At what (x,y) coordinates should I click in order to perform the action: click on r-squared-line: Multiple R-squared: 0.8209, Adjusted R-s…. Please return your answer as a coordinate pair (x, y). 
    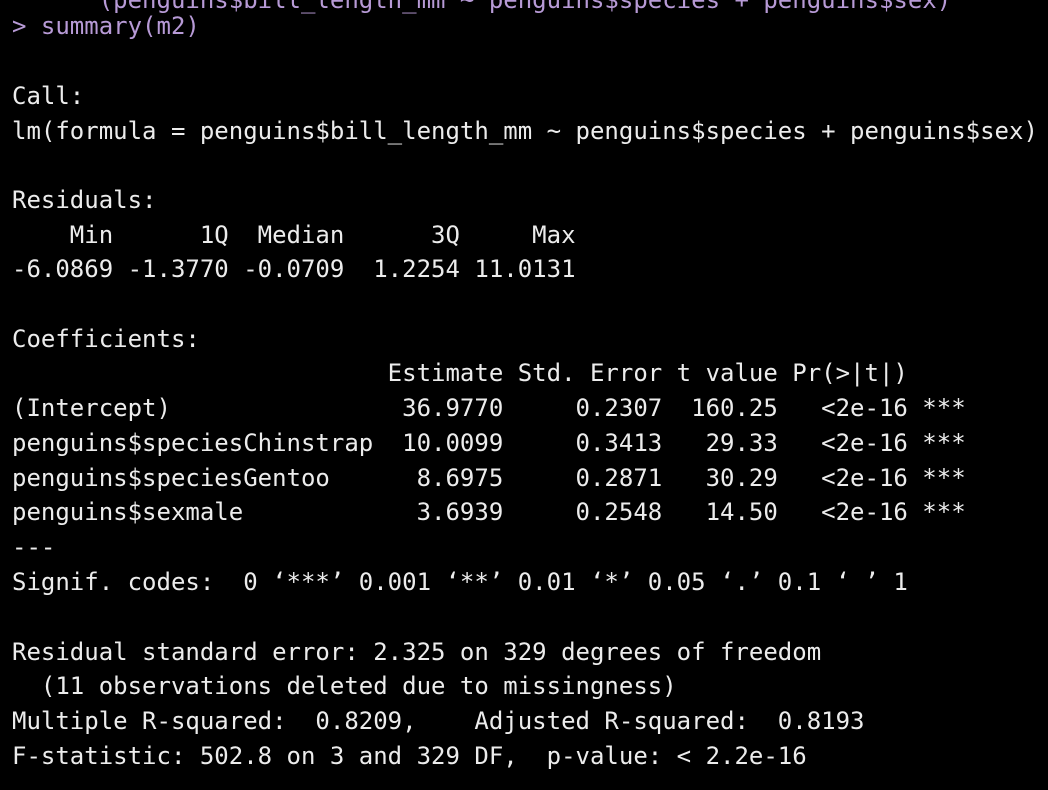
    Looking at the image, I should click on (445, 721).